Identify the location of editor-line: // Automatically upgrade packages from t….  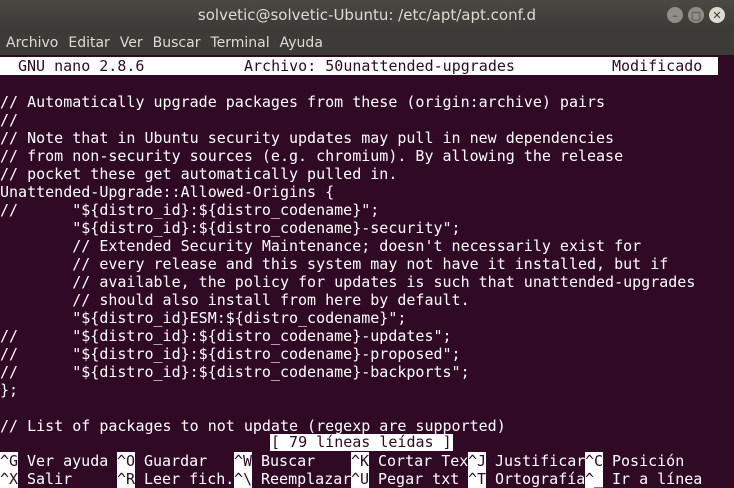
(303, 102).